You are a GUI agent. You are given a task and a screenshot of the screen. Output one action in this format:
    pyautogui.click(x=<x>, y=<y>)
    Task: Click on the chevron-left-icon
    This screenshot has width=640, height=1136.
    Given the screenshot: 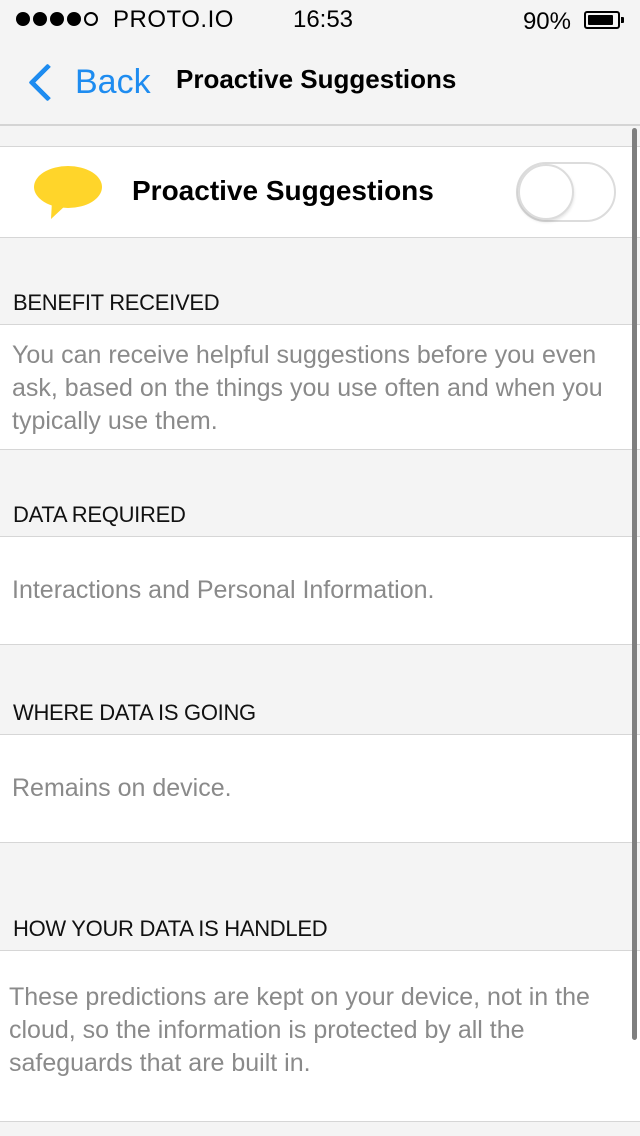 What is the action you would take?
    pyautogui.click(x=47, y=82)
    